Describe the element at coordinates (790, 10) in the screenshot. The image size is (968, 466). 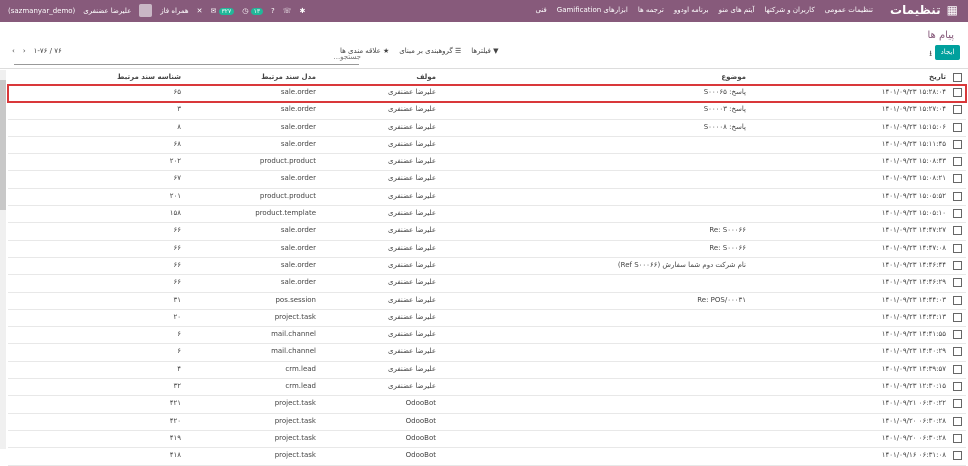
I see `menu-users-companies: کاربران و شرکتها` at that location.